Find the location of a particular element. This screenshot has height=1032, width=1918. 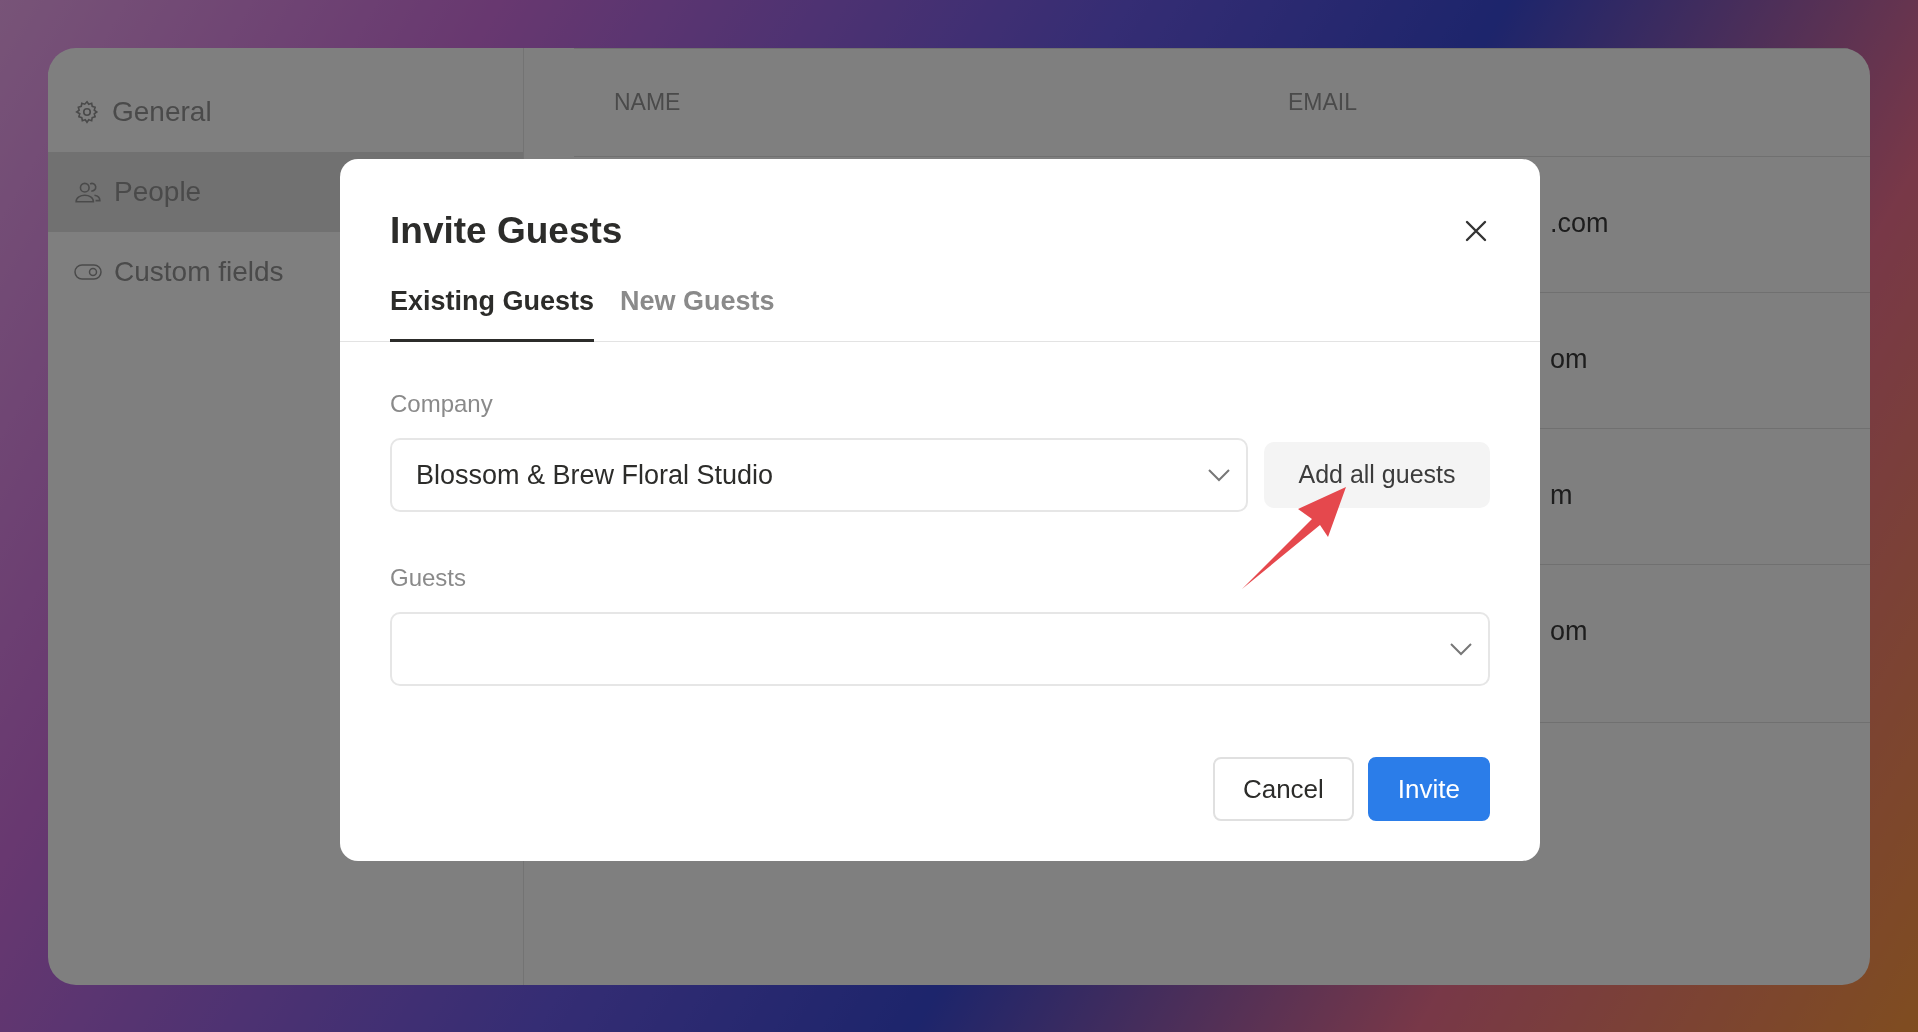

email-cell-text: m is located at coordinates (1561, 494).